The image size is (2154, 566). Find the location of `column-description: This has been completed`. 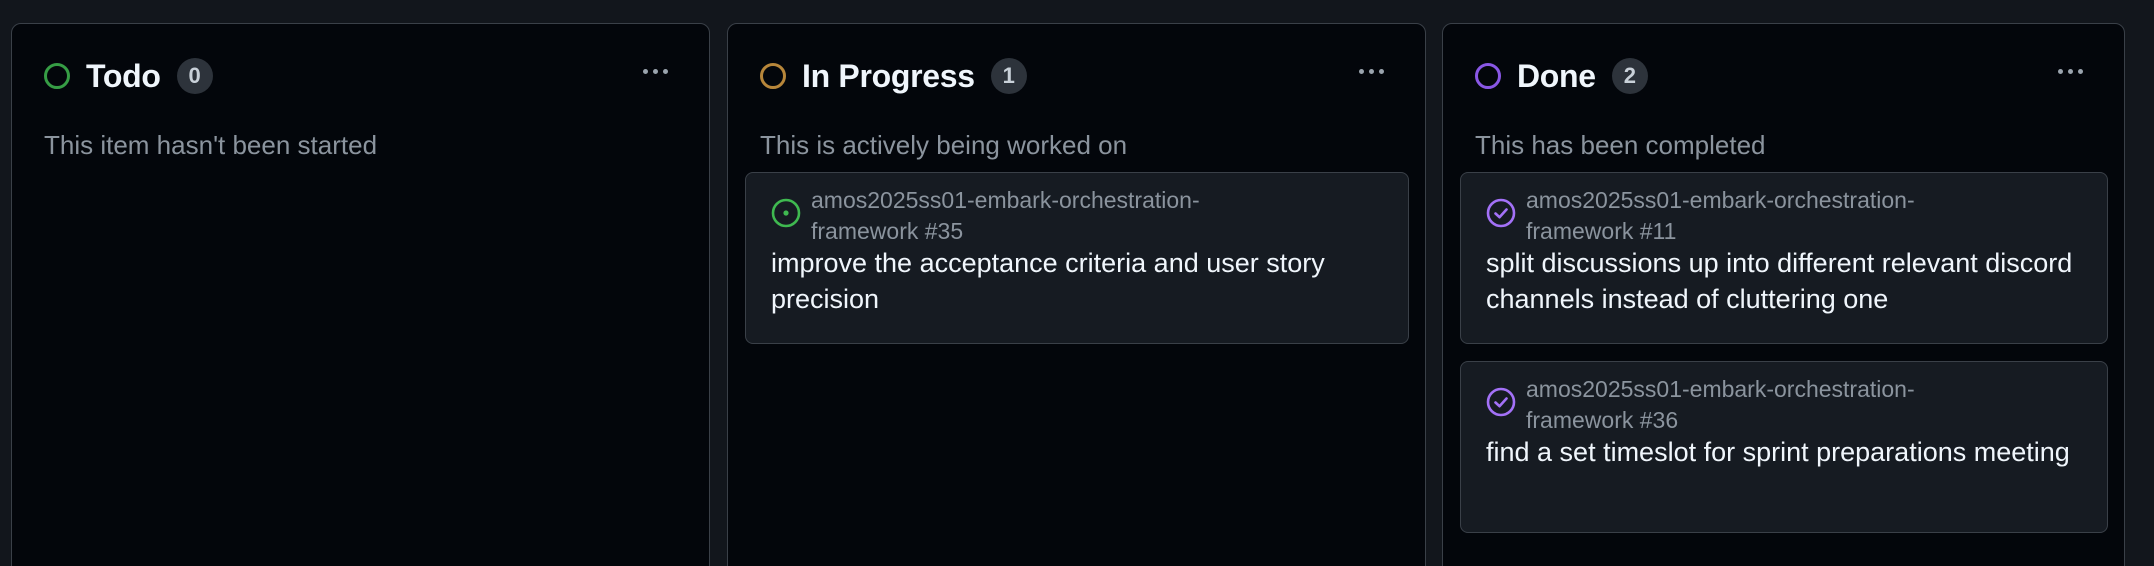

column-description: This has been completed is located at coordinates (1620, 145).